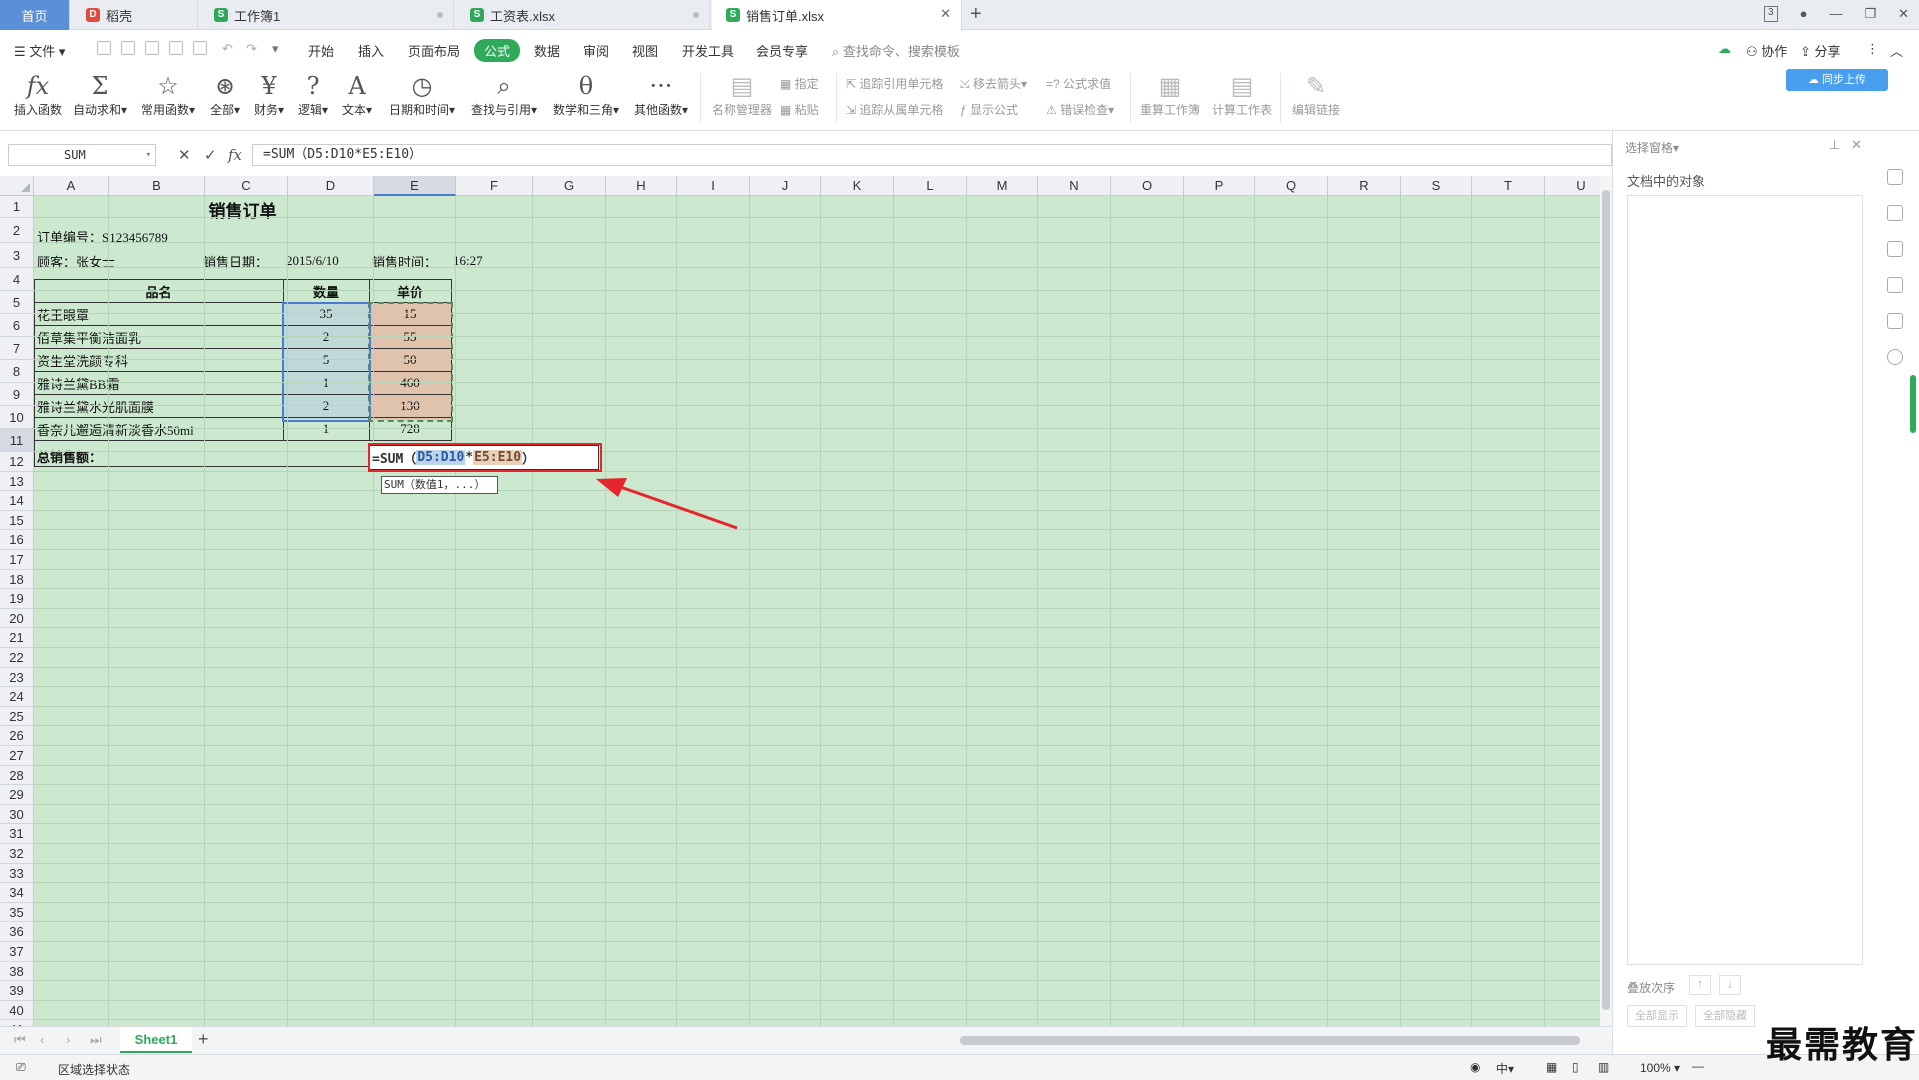 This screenshot has height=1080, width=1919. I want to click on print-icon, so click(176, 48).